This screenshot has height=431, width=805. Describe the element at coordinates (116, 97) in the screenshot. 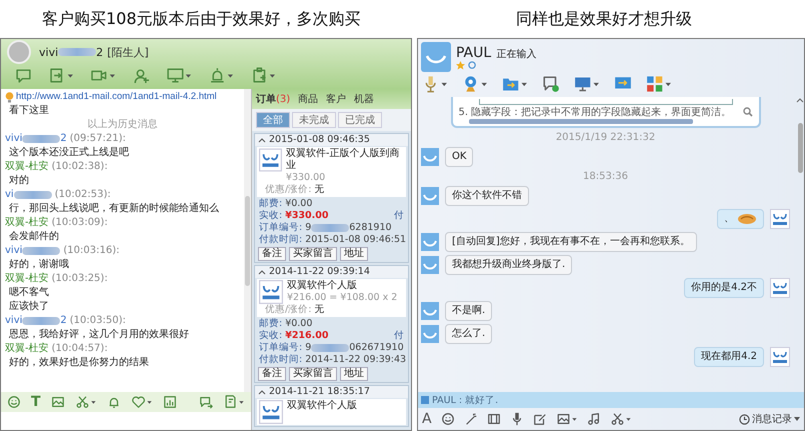

I see `link: http://www.1and1-mail.com/1and1-mail-4.2.html` at that location.